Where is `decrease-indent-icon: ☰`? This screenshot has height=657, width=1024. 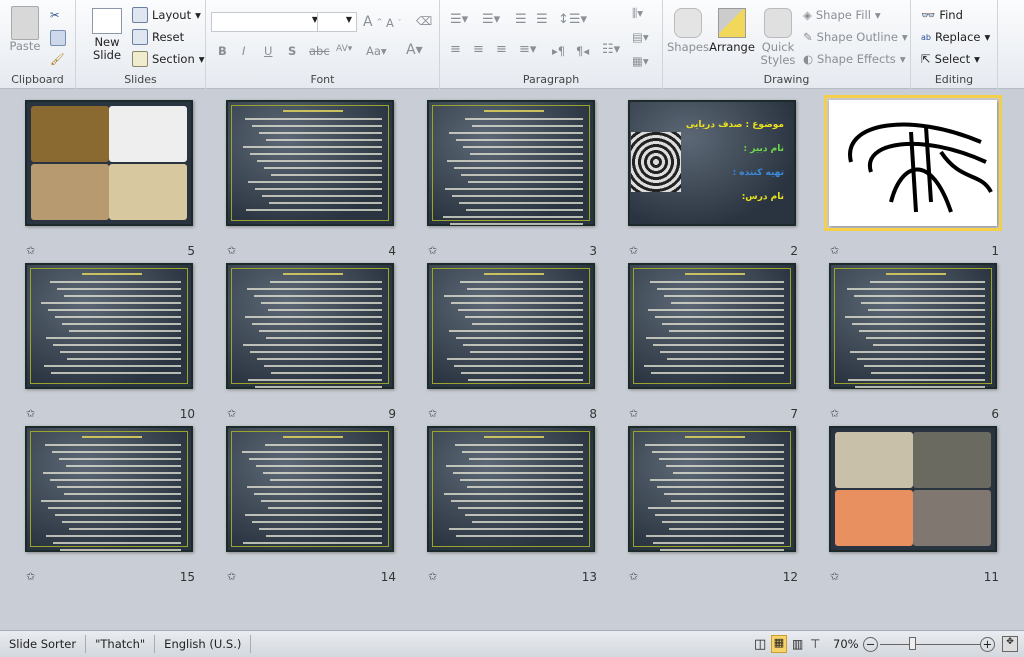
decrease-indent-icon: ☰ is located at coordinates (521, 19).